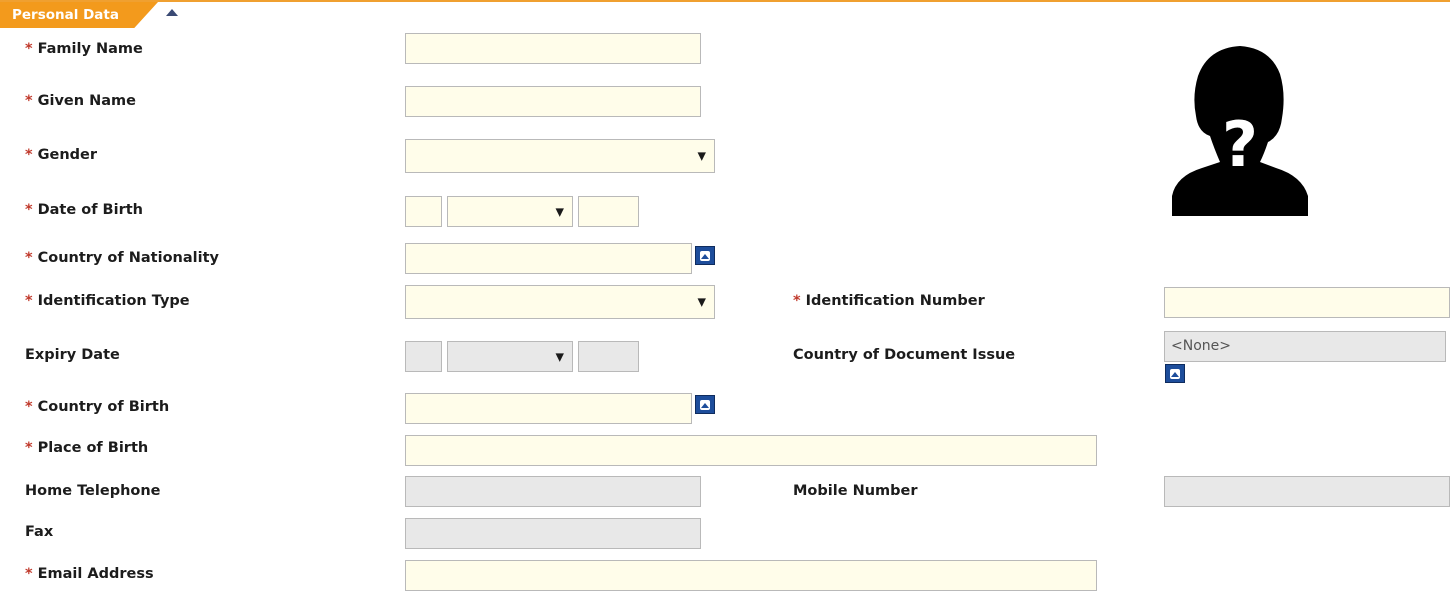 The image size is (1450, 591). What do you see at coordinates (560, 302) in the screenshot?
I see `identification-type-select: ▼` at bounding box center [560, 302].